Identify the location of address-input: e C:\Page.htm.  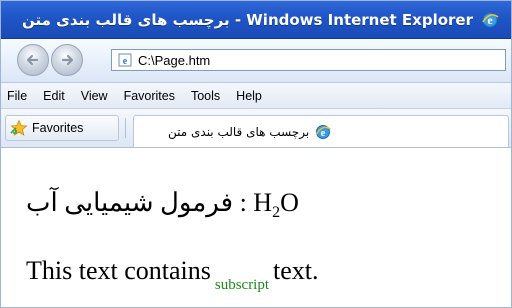
(308, 60).